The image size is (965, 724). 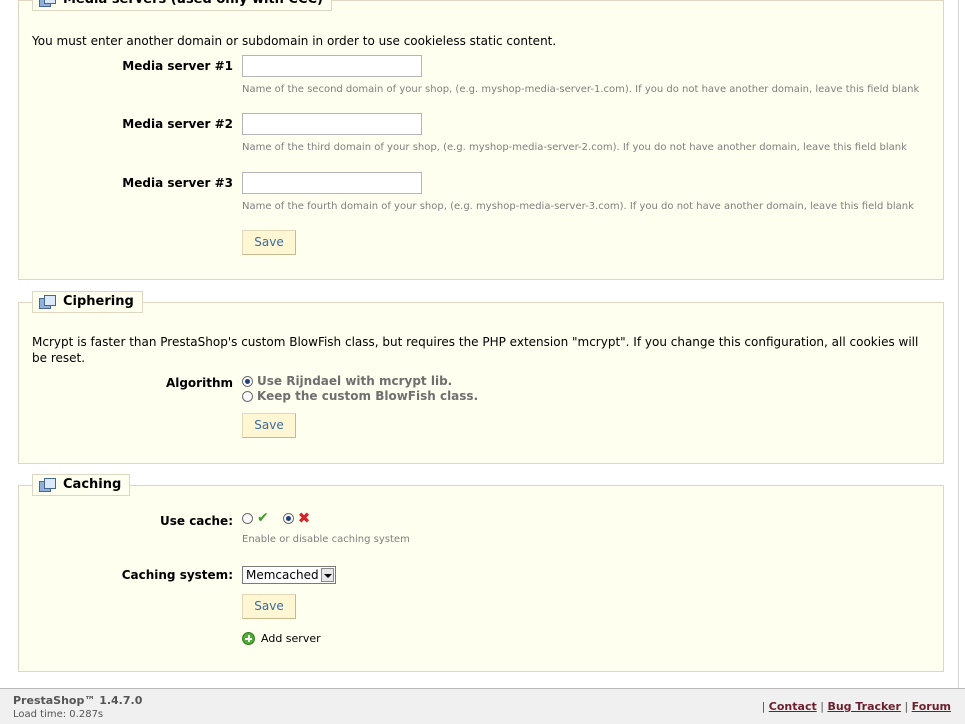 What do you see at coordinates (47, 3) in the screenshot?
I see `media-servers-icon` at bounding box center [47, 3].